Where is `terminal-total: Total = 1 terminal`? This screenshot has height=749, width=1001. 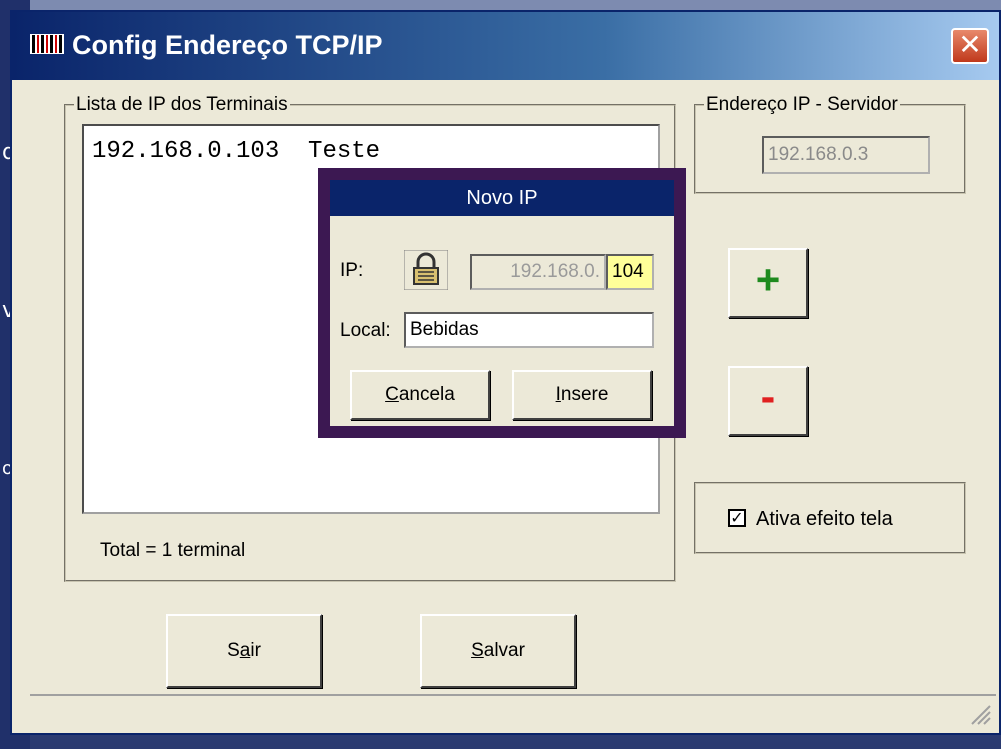 terminal-total: Total = 1 terminal is located at coordinates (173, 550).